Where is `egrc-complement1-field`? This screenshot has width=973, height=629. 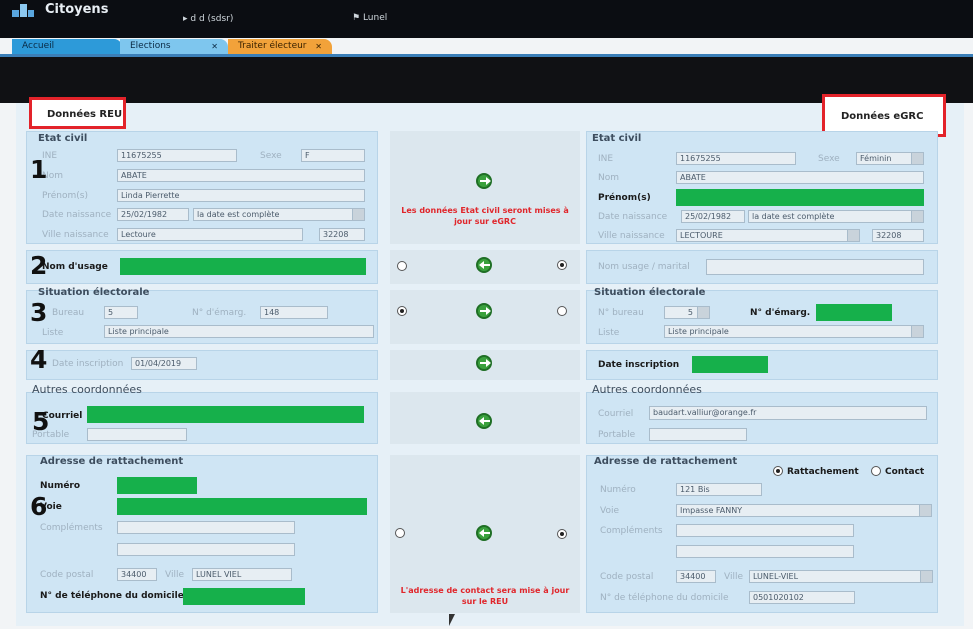
egrc-complement1-field is located at coordinates (765, 530).